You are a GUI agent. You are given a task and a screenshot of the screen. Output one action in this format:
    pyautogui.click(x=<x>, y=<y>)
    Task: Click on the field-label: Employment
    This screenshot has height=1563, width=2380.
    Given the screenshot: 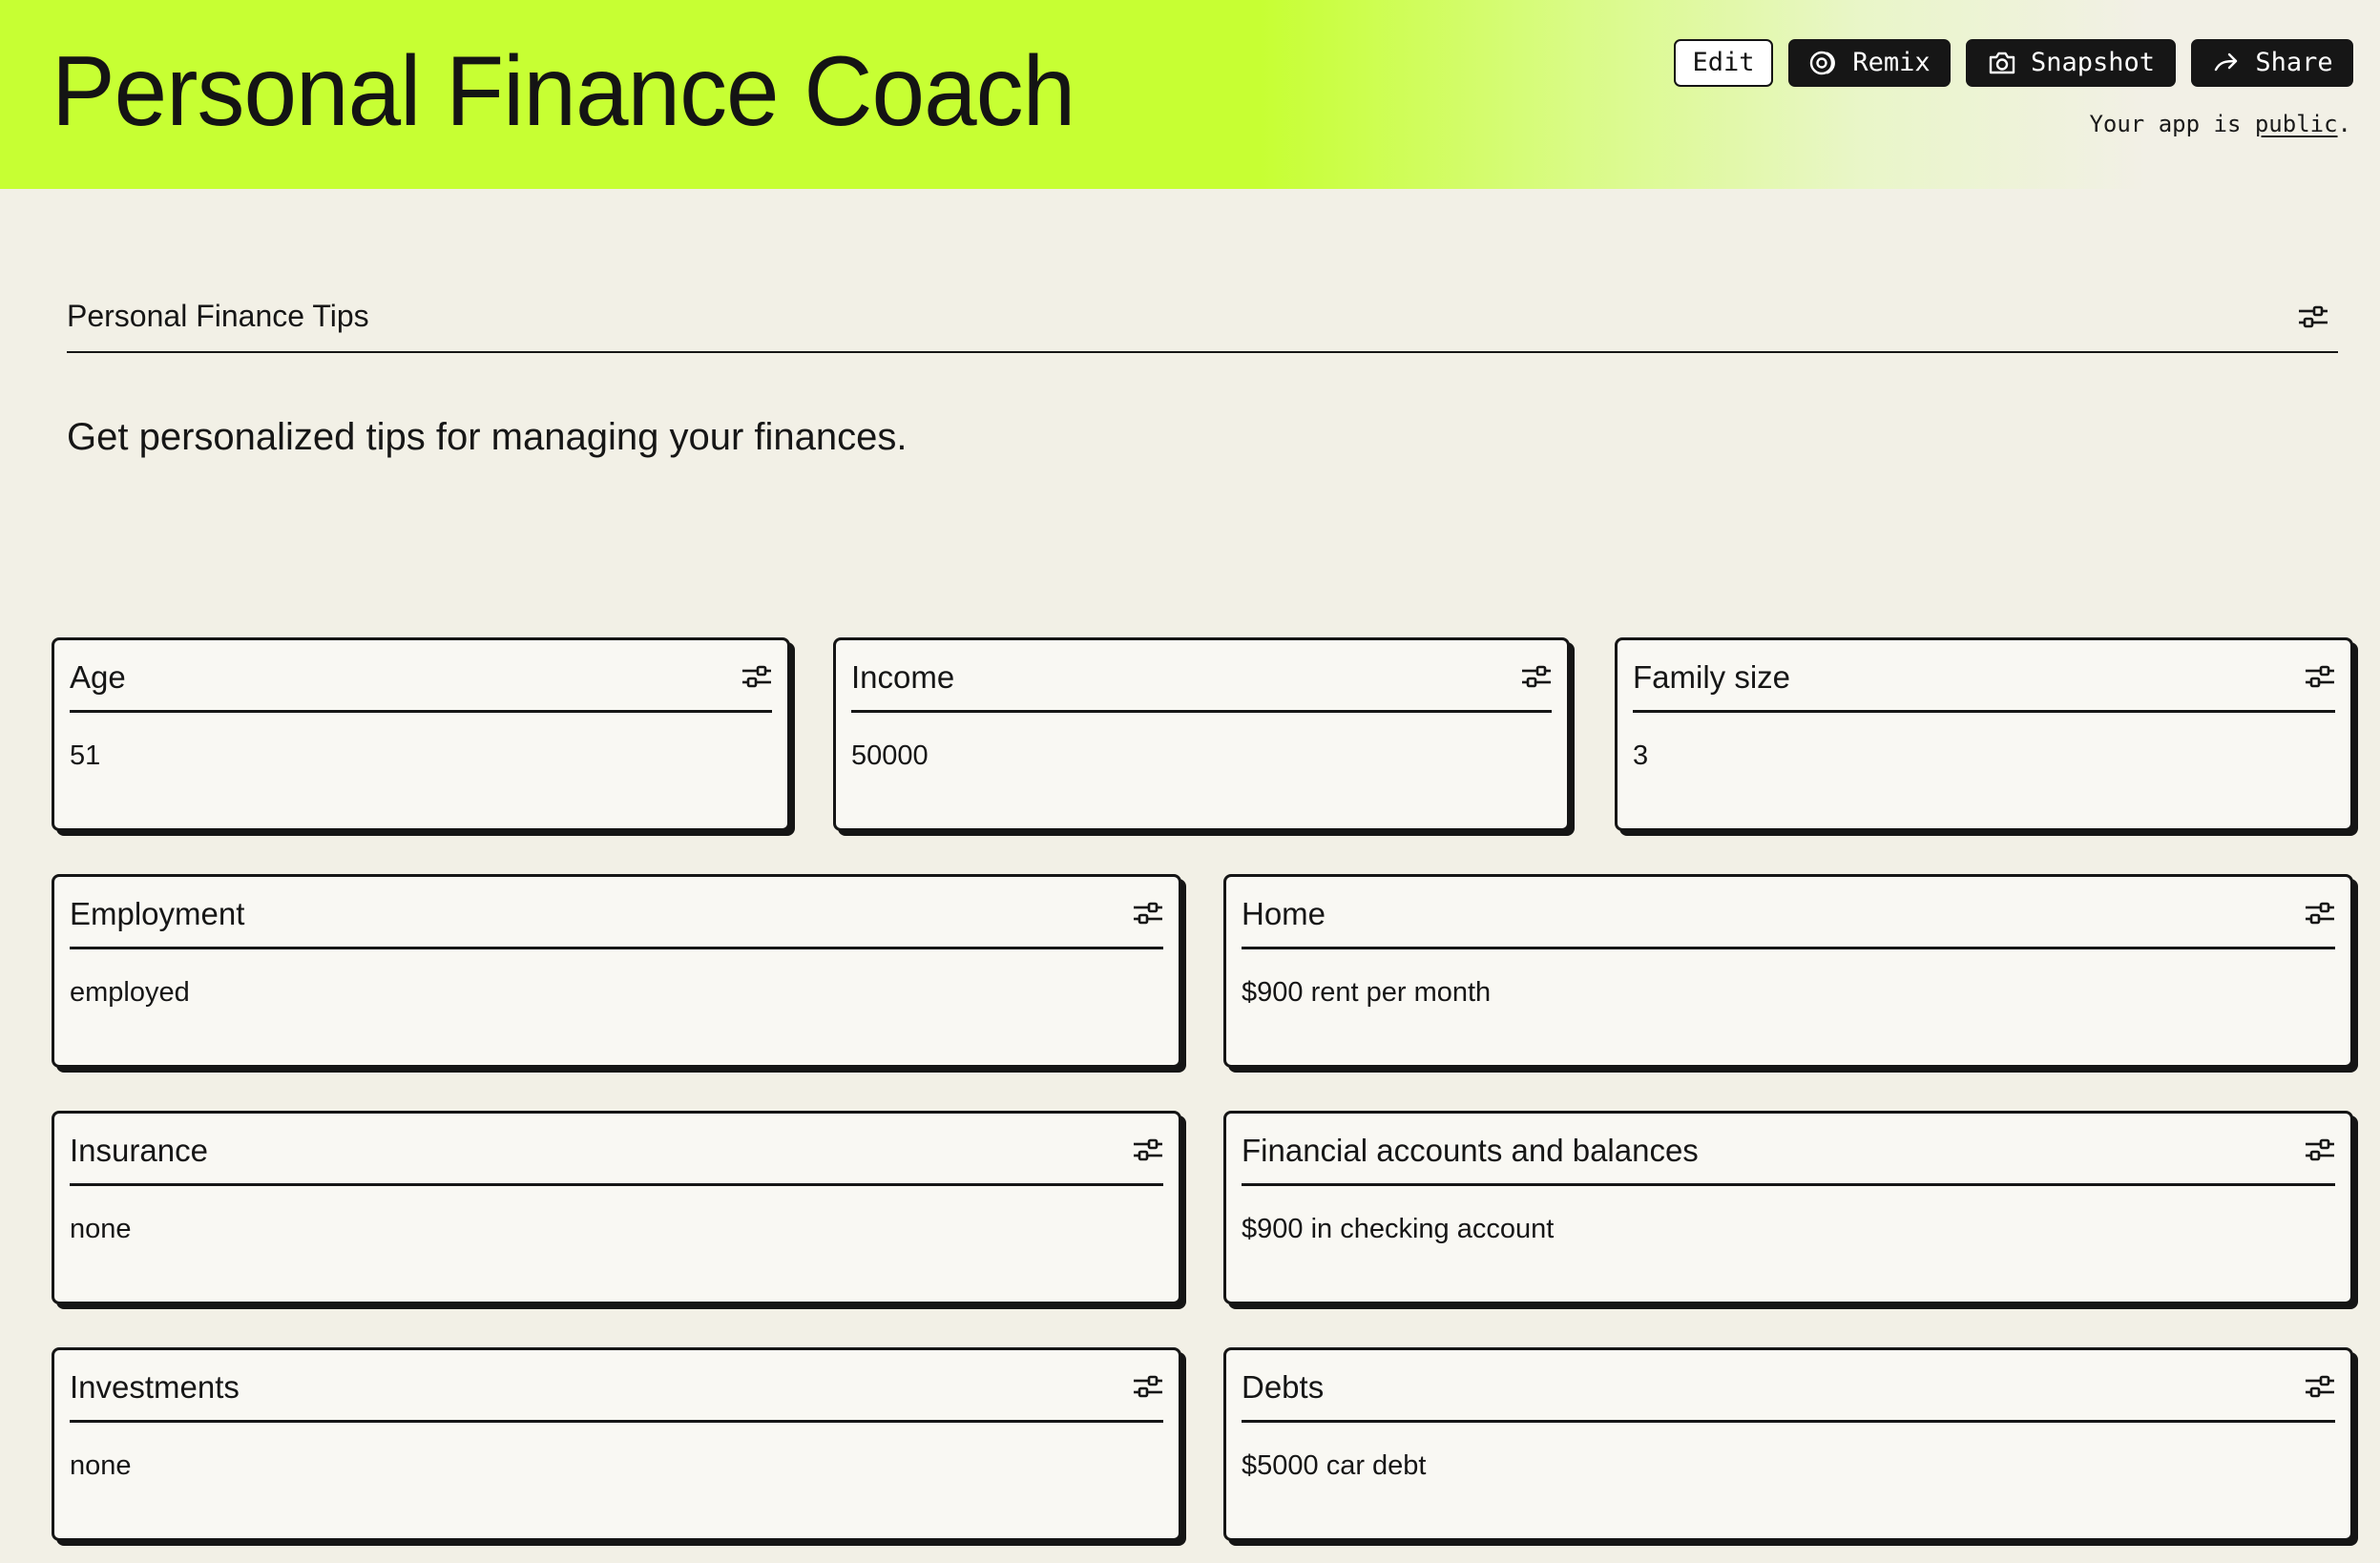 What is the action you would take?
    pyautogui.click(x=158, y=913)
    